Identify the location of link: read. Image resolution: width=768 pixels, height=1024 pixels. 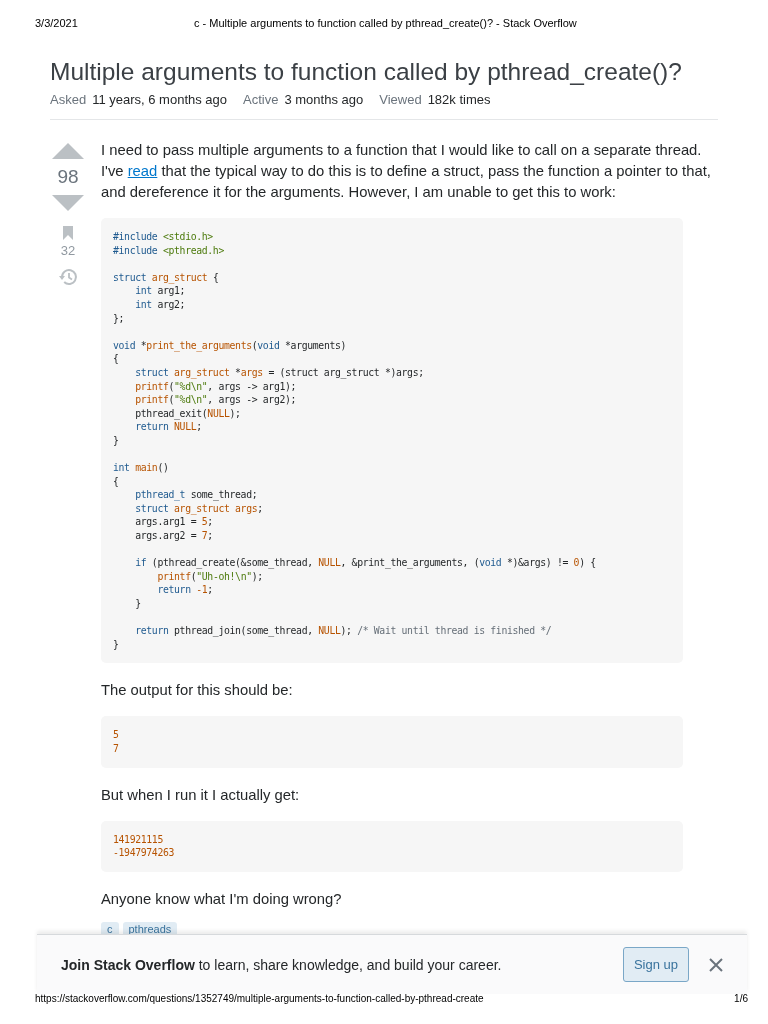
(142, 171).